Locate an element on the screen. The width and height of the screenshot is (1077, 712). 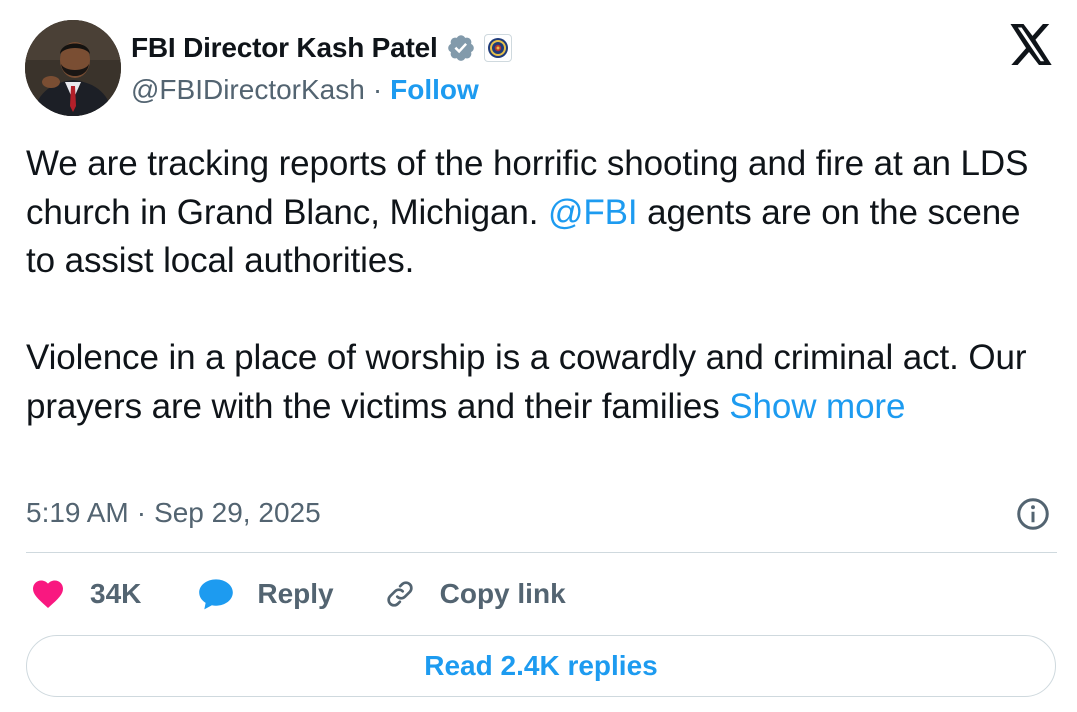
like-button: 34K is located at coordinates (85, 594).